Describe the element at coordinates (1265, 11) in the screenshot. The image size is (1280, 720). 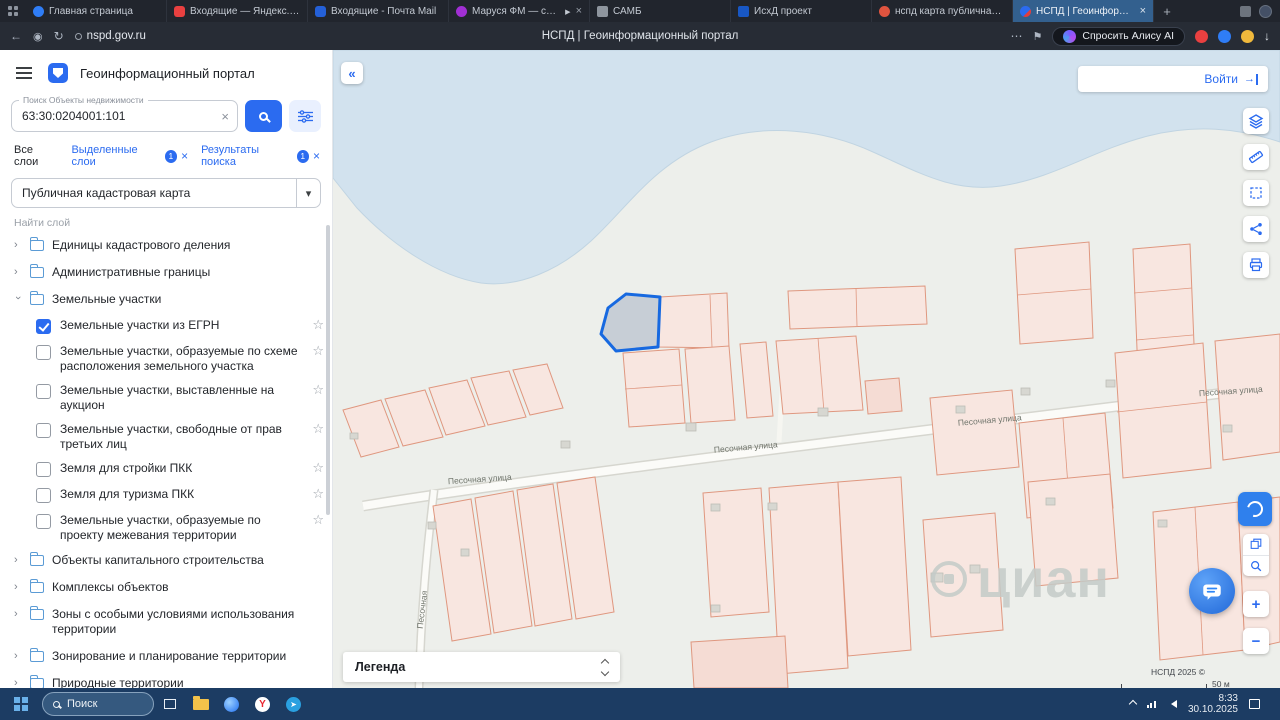
I see `profile-avatar` at that location.